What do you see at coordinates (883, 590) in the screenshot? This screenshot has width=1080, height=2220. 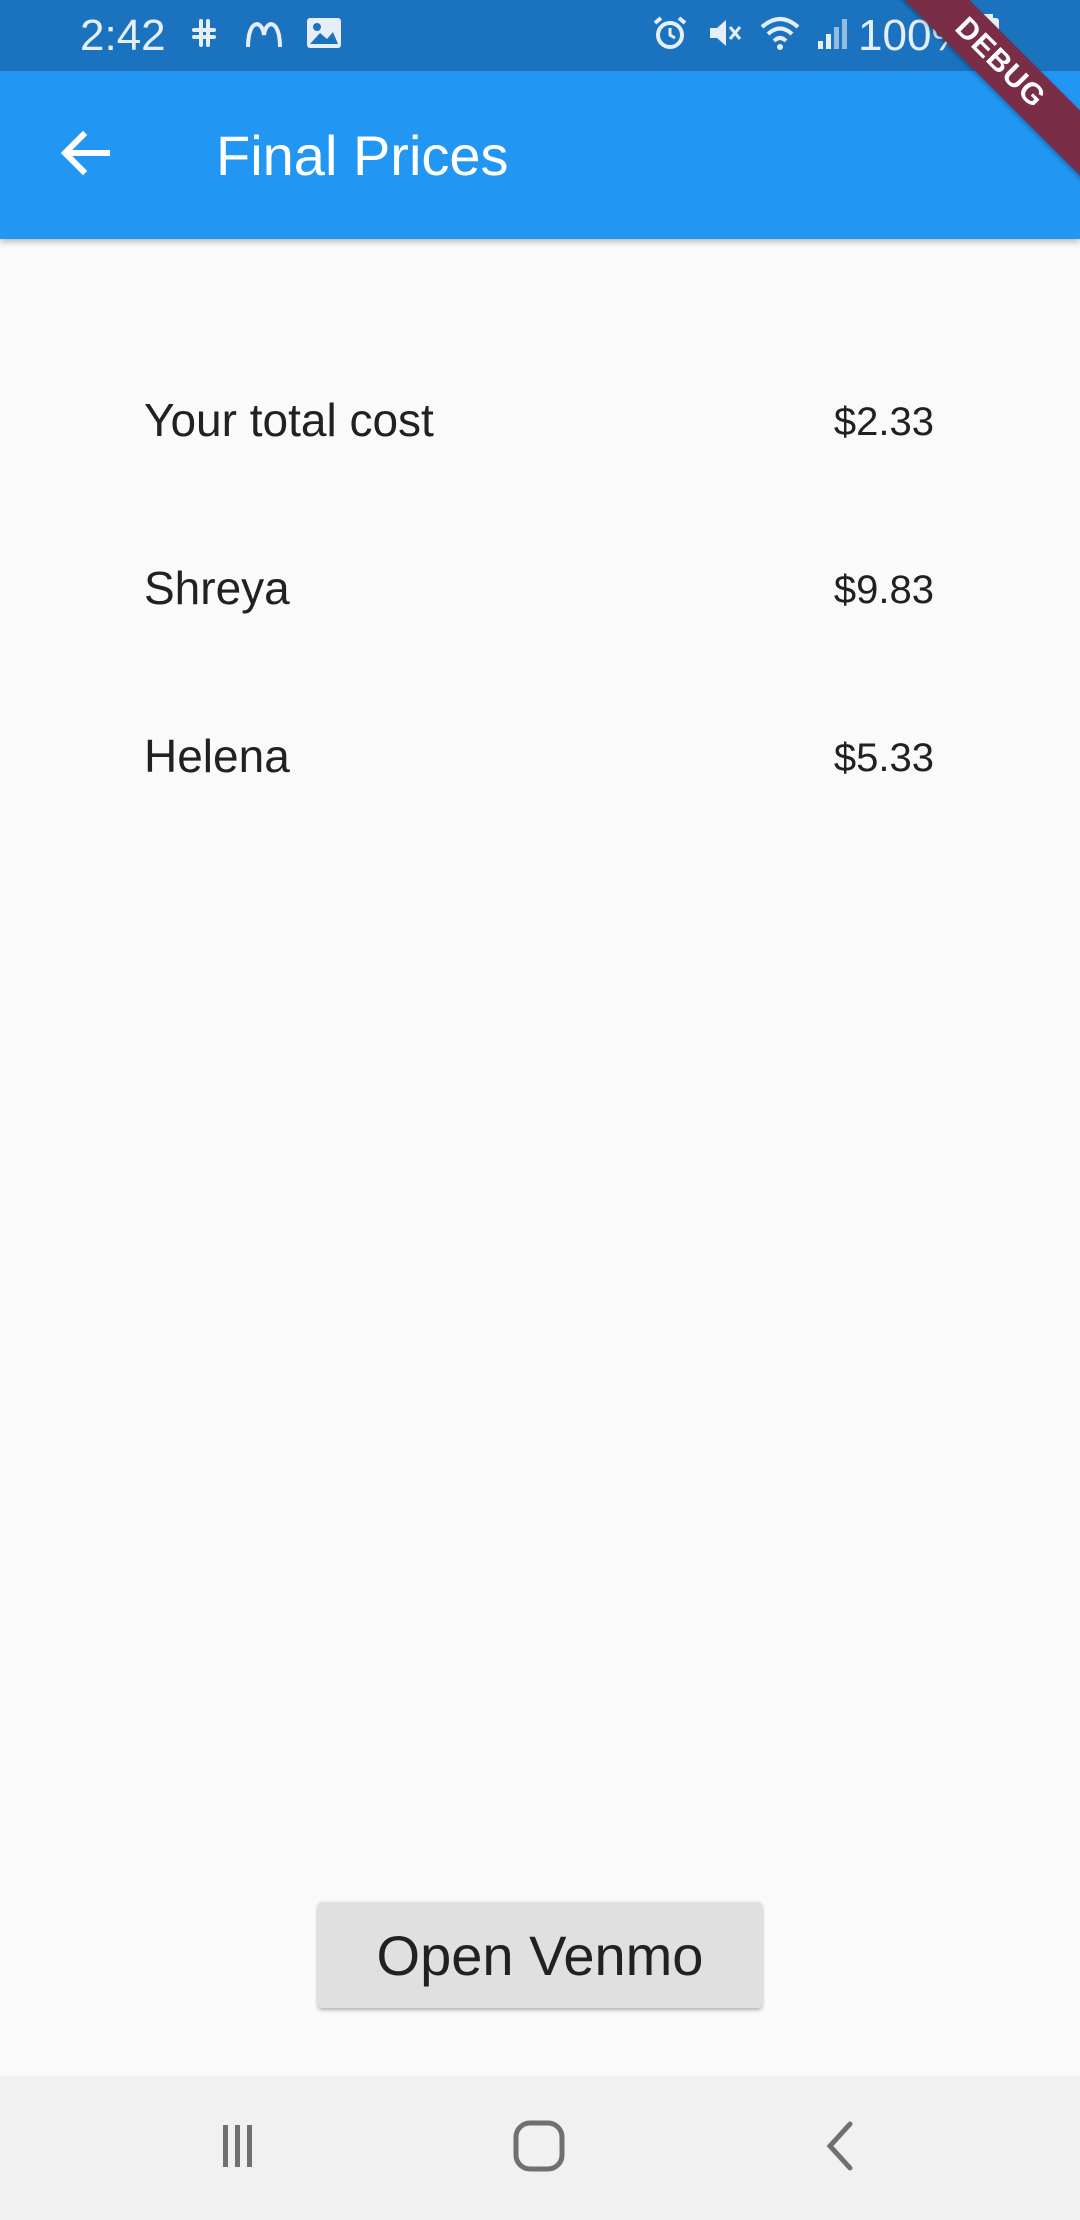 I see `price-amount: $9.83` at bounding box center [883, 590].